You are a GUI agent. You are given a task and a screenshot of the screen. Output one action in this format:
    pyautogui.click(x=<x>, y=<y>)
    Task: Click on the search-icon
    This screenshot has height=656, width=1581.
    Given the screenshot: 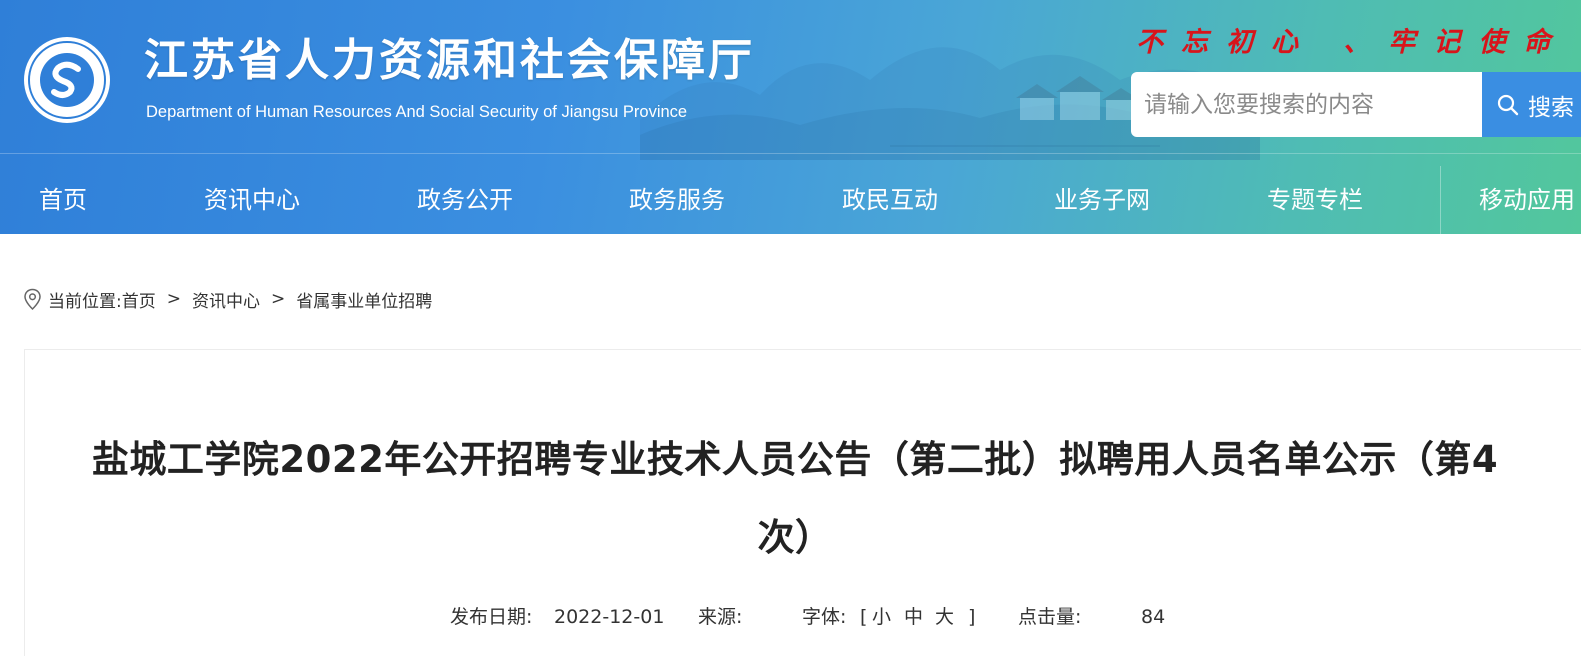 What is the action you would take?
    pyautogui.click(x=1508, y=104)
    